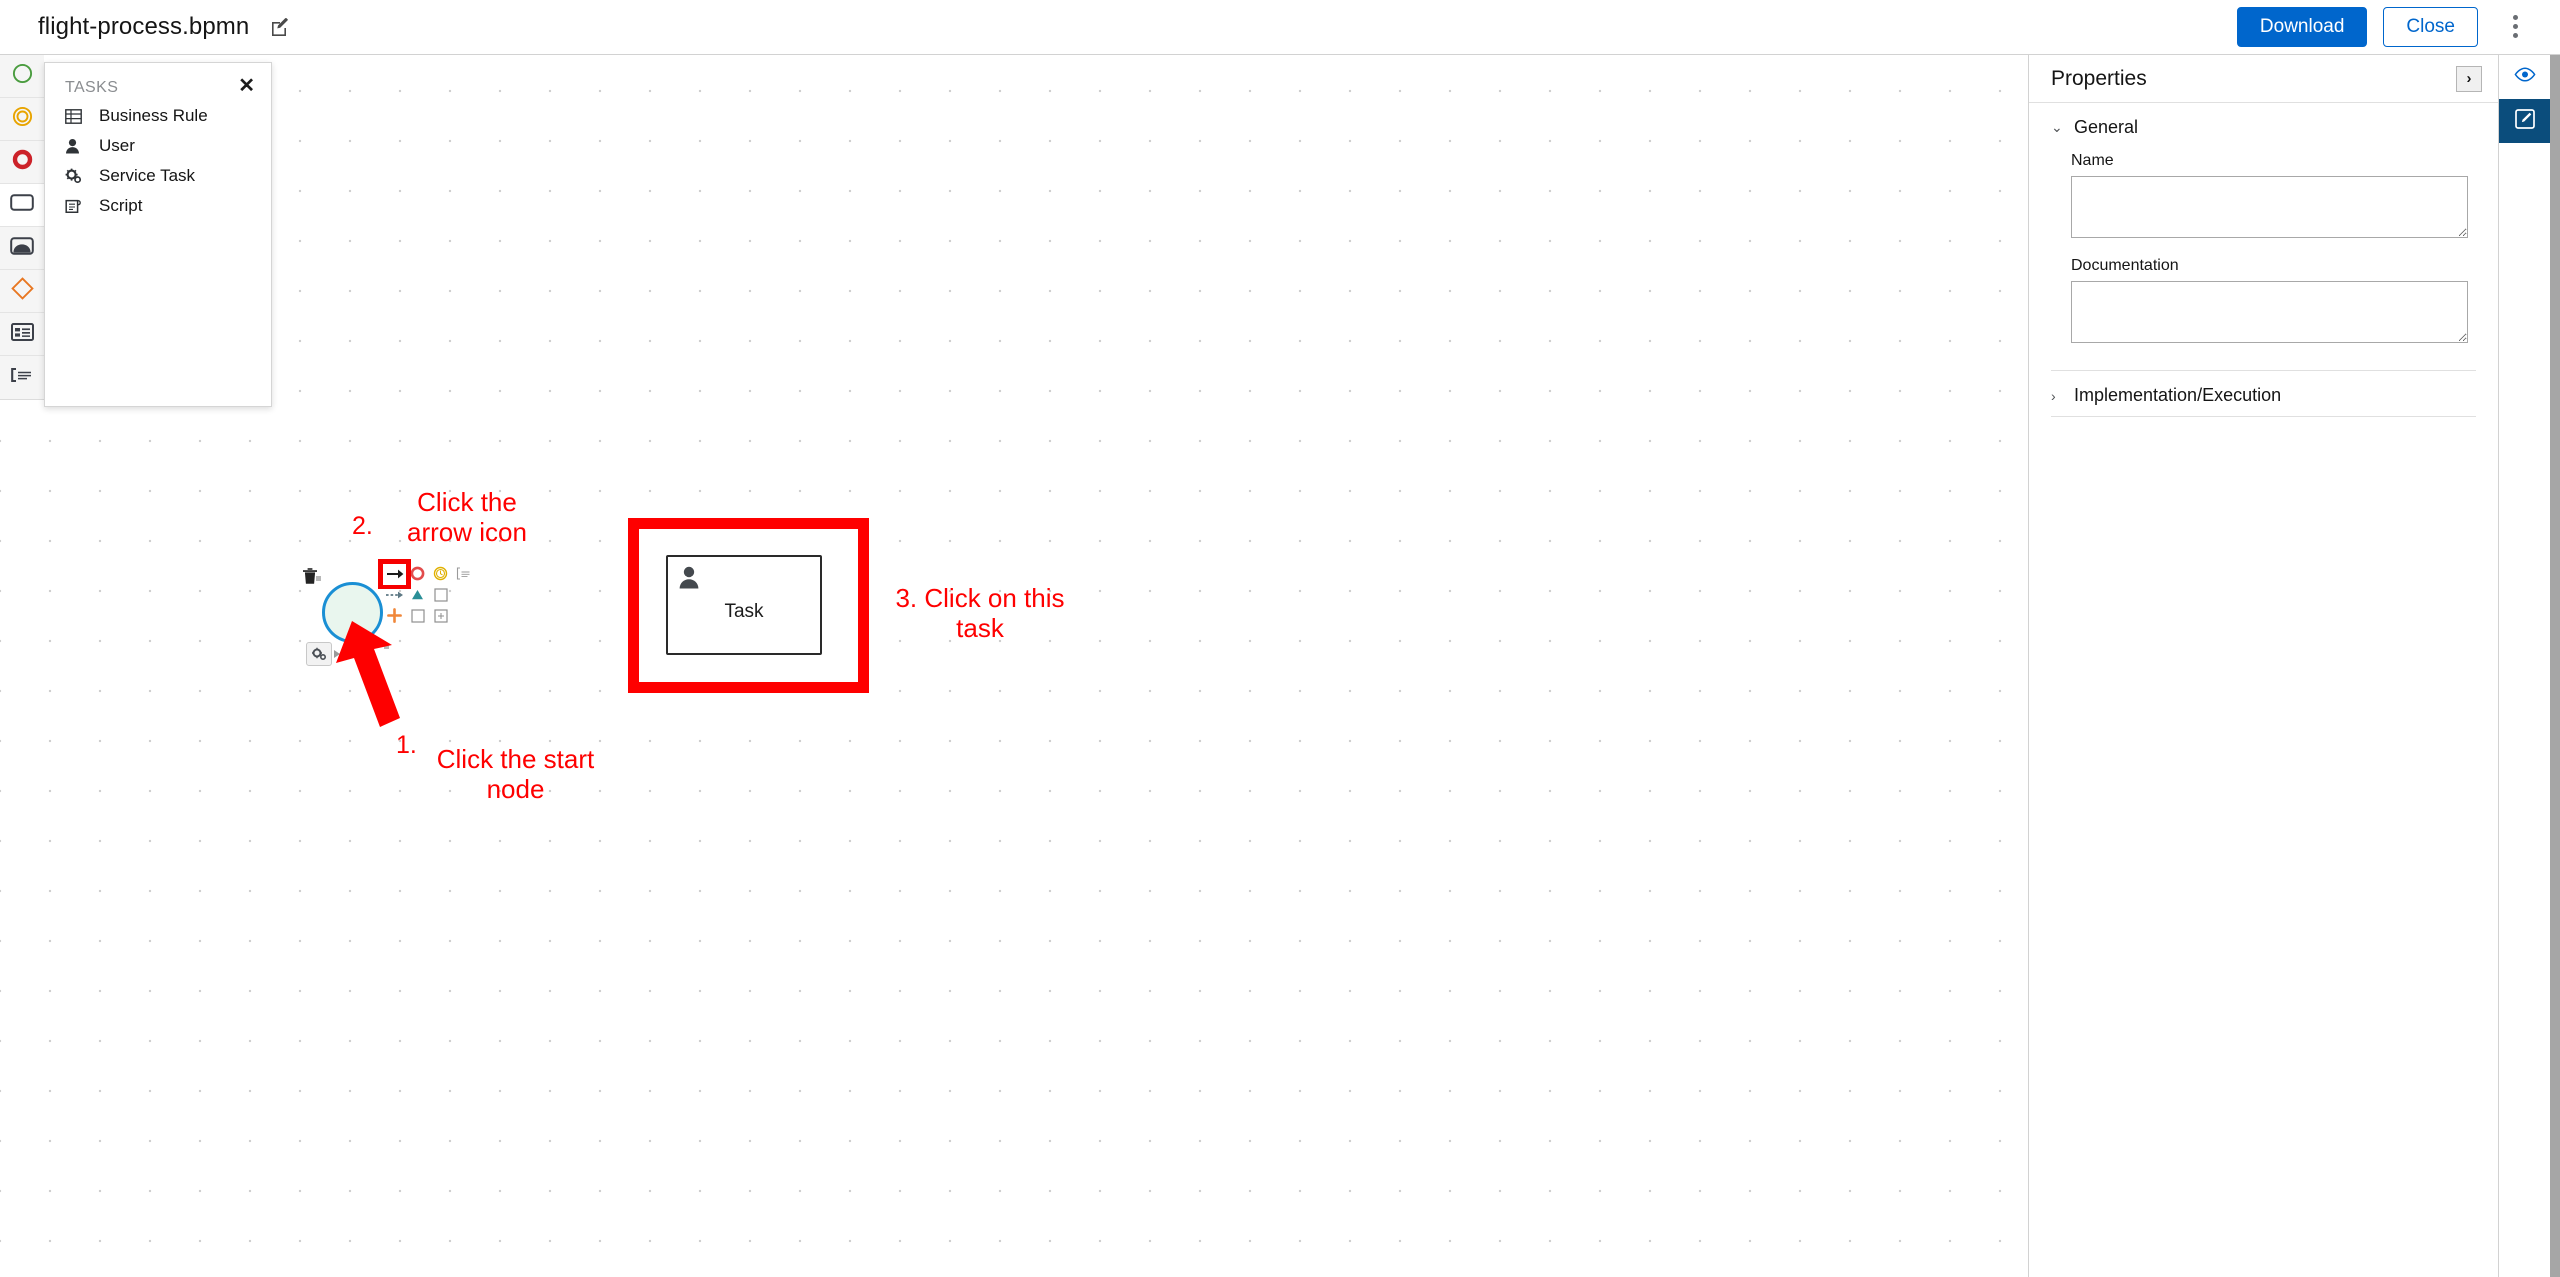 This screenshot has height=1277, width=2560. Describe the element at coordinates (319, 654) in the screenshot. I see `gear-replace-icon` at that location.